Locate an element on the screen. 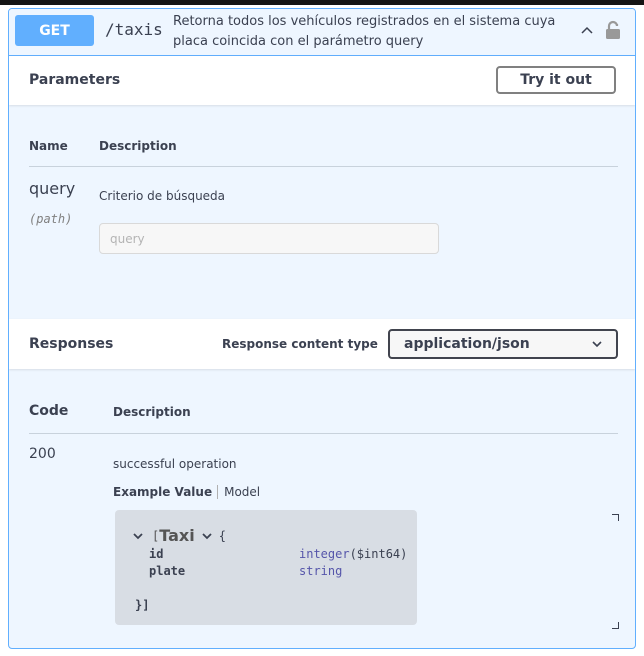 This screenshot has width=644, height=656. property-type: string is located at coordinates (321, 571).